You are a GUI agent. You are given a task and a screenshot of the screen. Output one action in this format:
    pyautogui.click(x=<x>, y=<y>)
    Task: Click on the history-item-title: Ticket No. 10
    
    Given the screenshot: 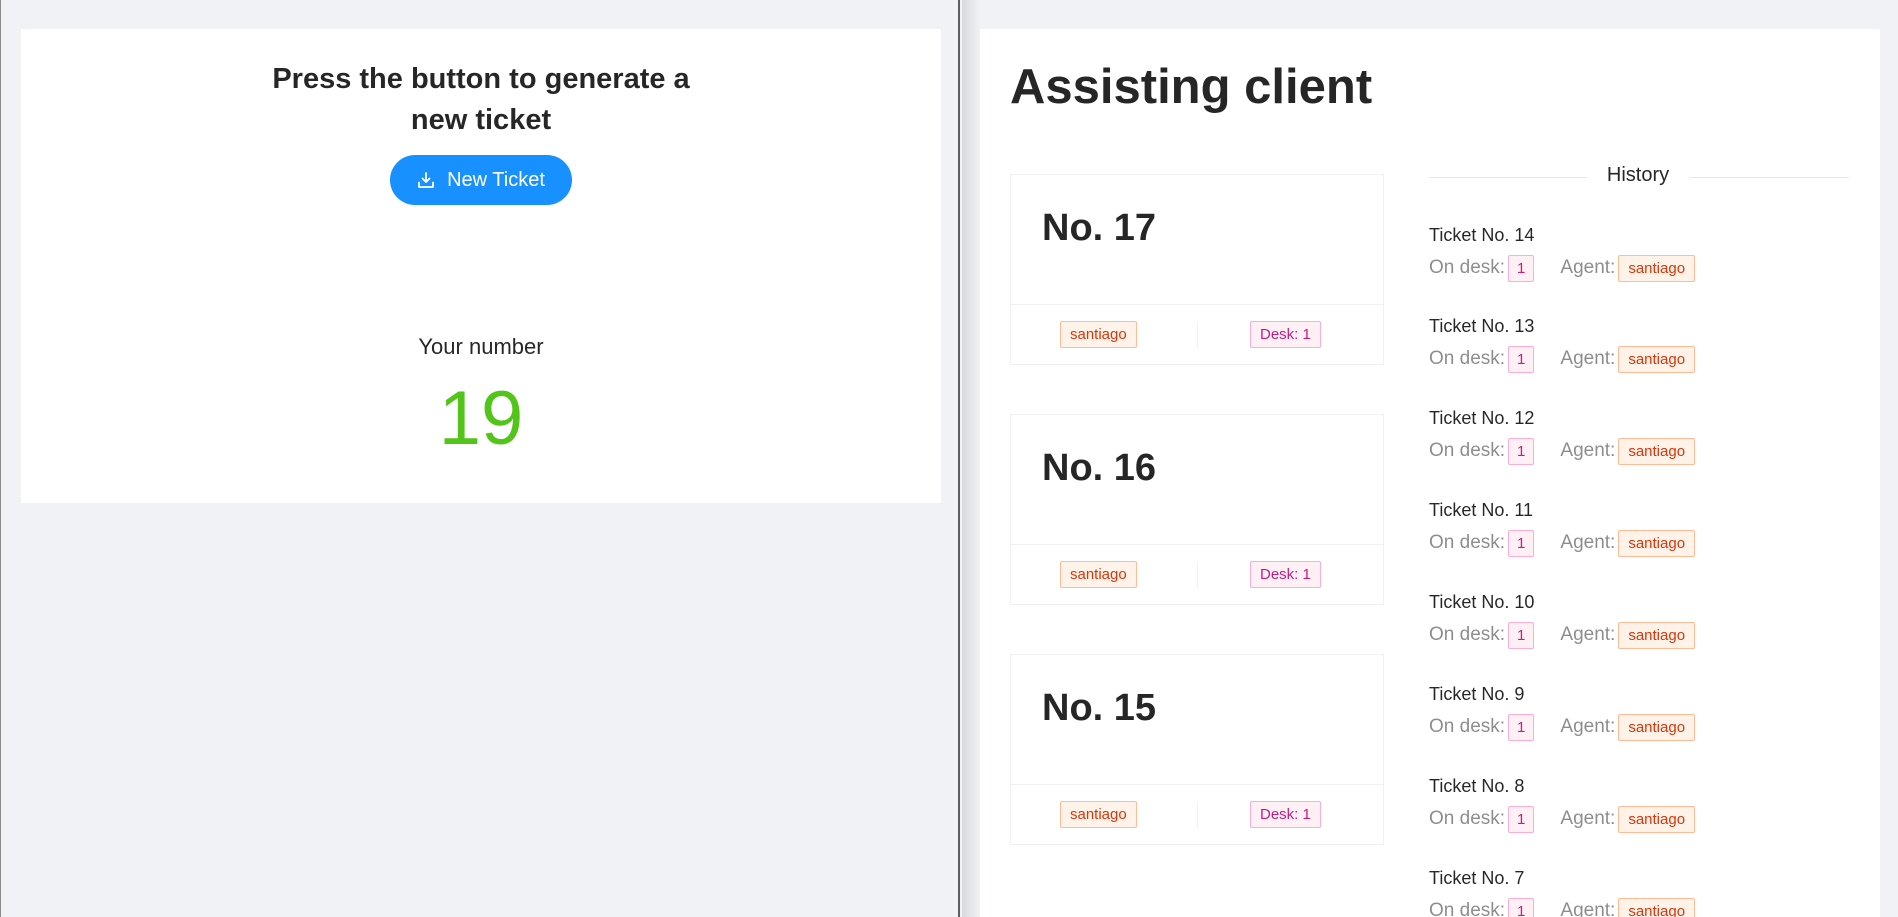 What is the action you would take?
    pyautogui.click(x=1482, y=602)
    